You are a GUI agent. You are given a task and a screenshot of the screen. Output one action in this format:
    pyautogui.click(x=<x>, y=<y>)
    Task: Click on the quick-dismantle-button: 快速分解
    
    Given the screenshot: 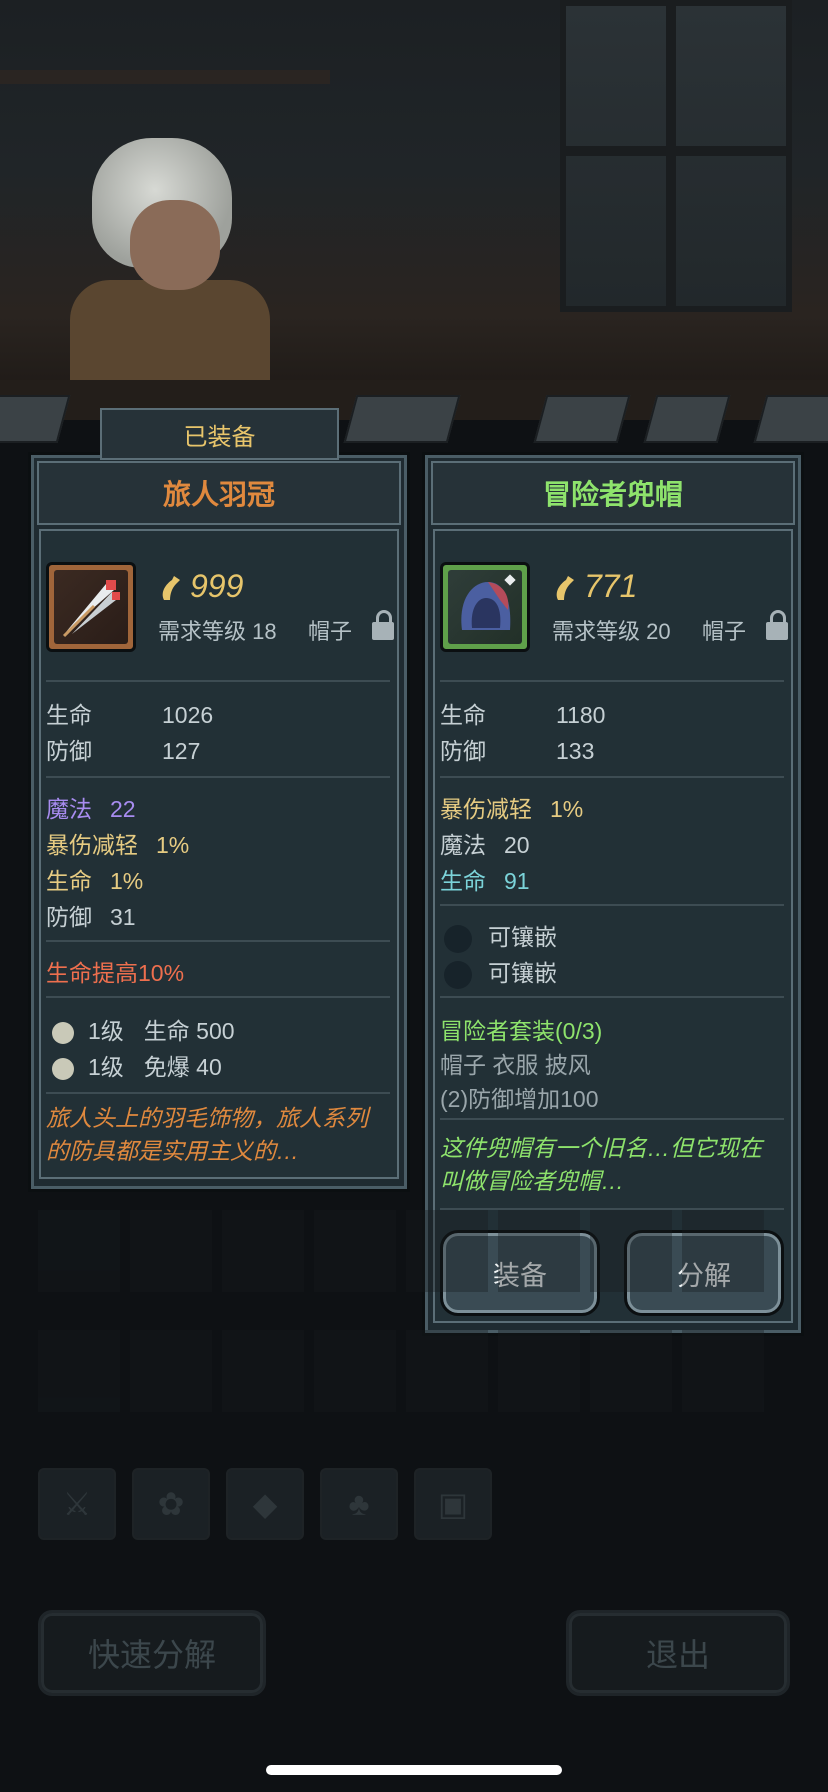 What is the action you would take?
    pyautogui.click(x=152, y=1653)
    